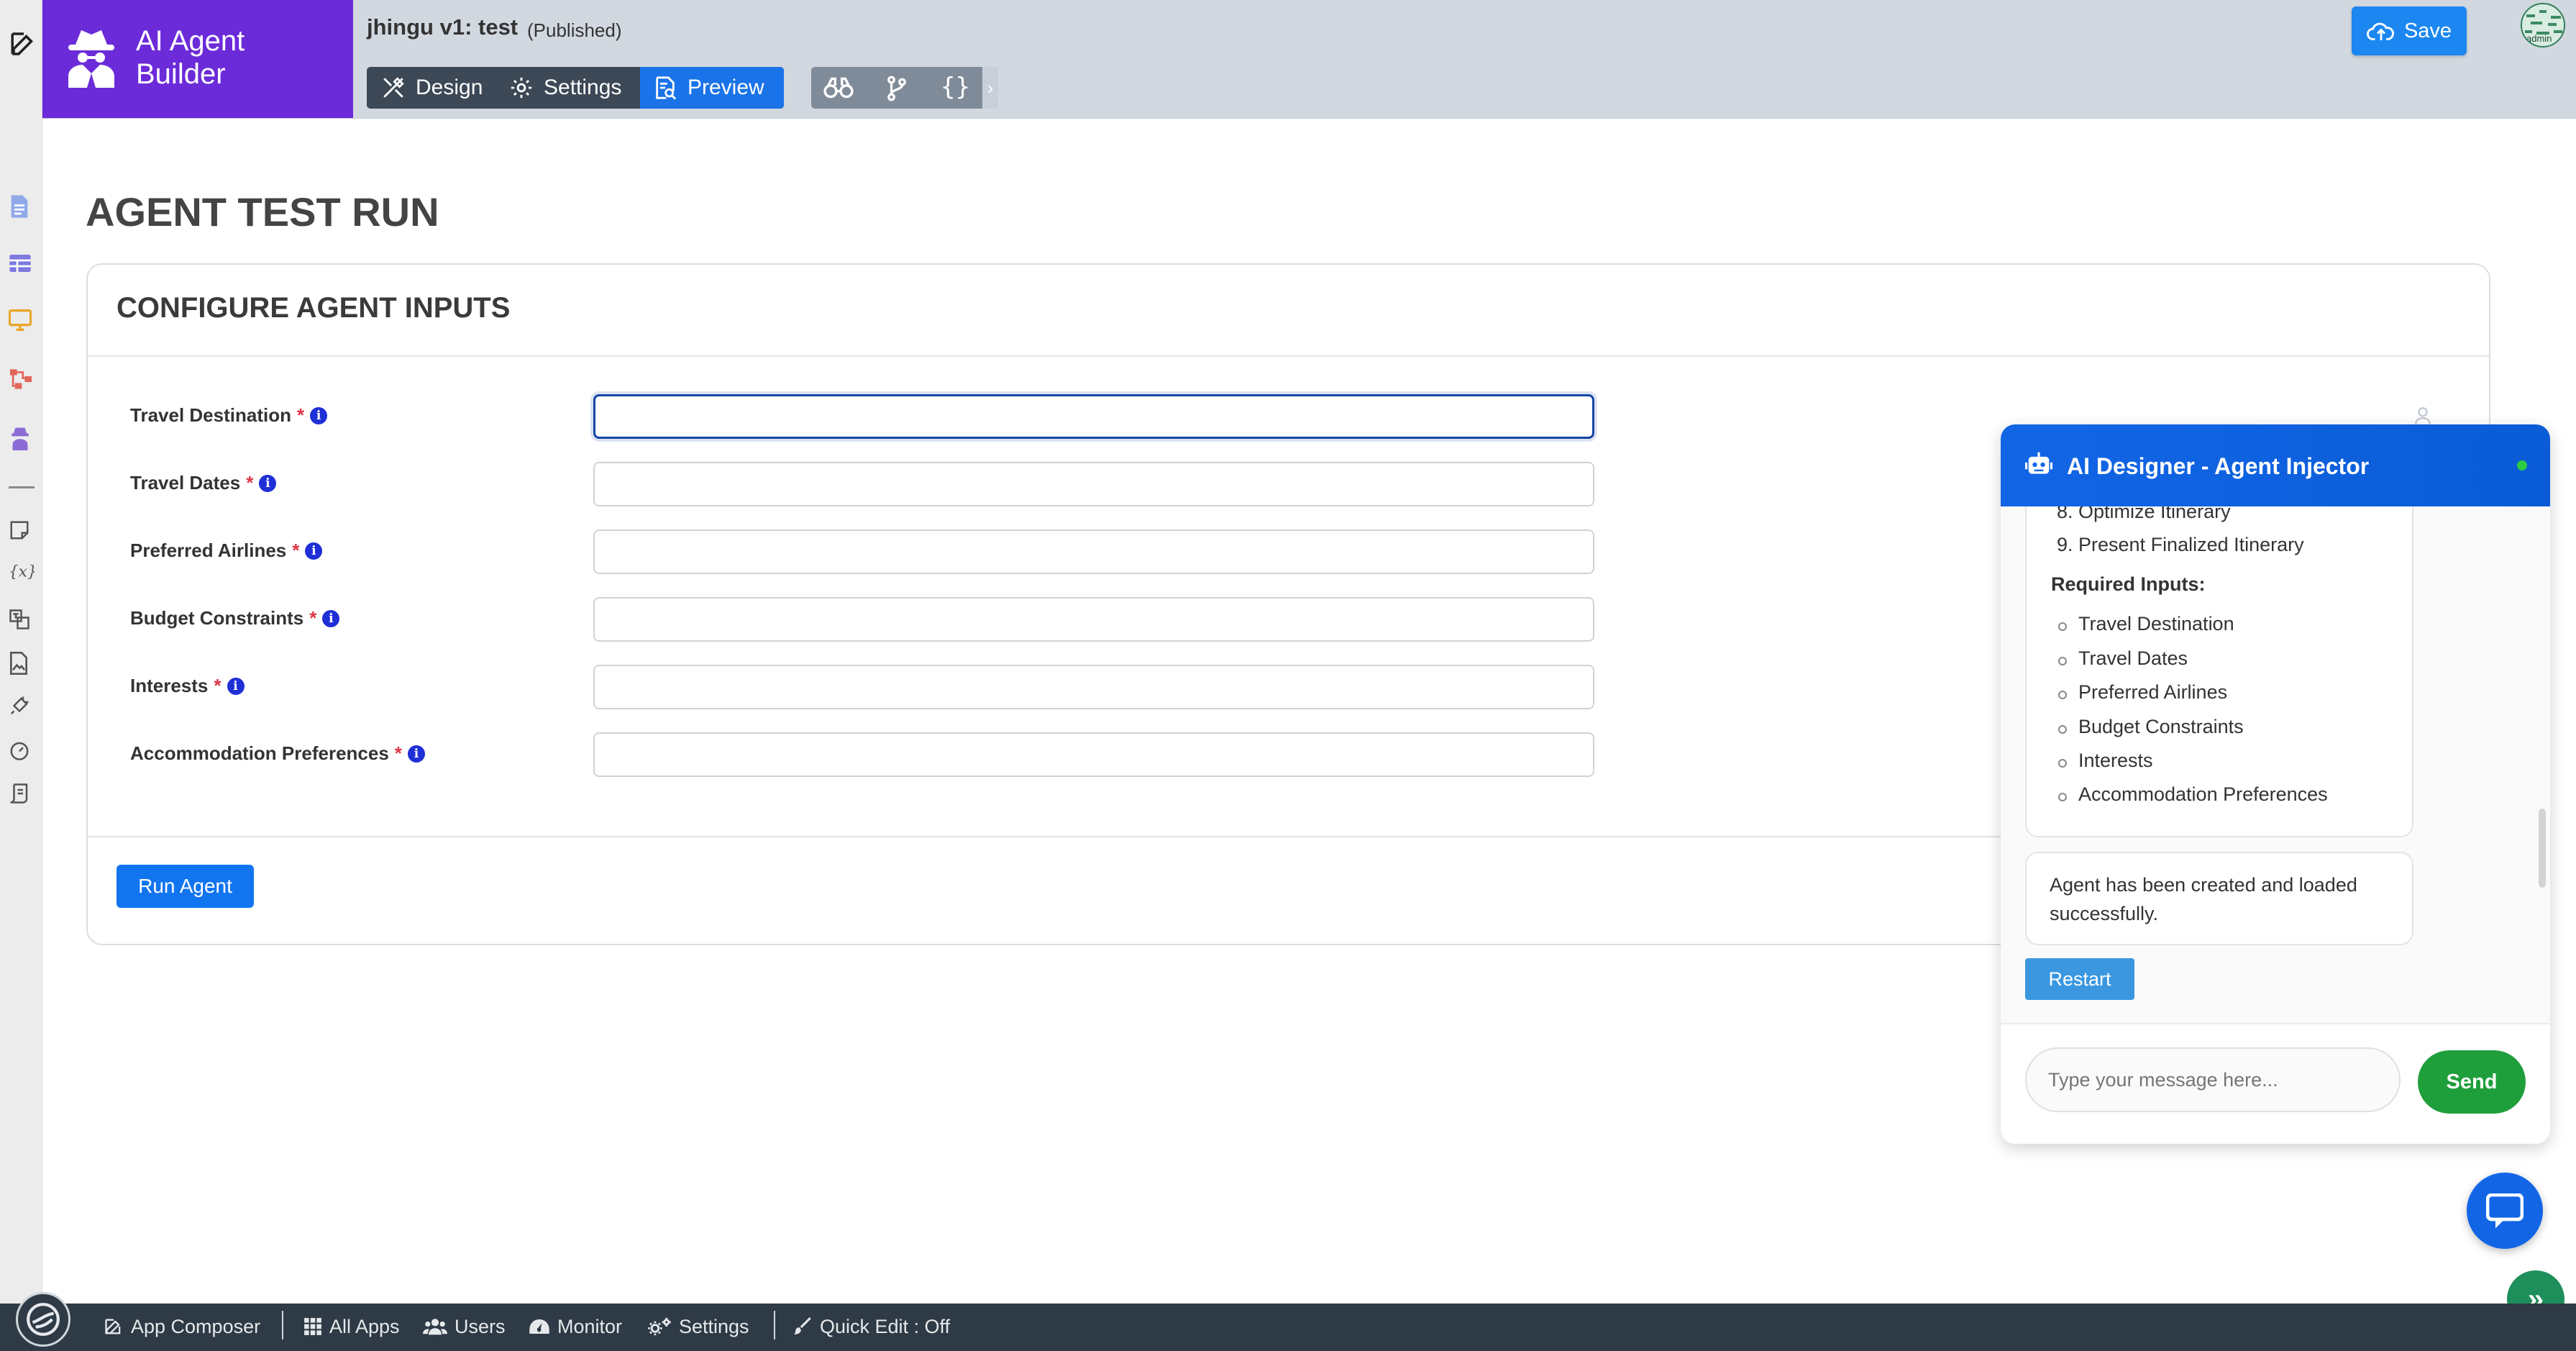 Image resolution: width=2576 pixels, height=1351 pixels. I want to click on send-button: Send, so click(2472, 1082).